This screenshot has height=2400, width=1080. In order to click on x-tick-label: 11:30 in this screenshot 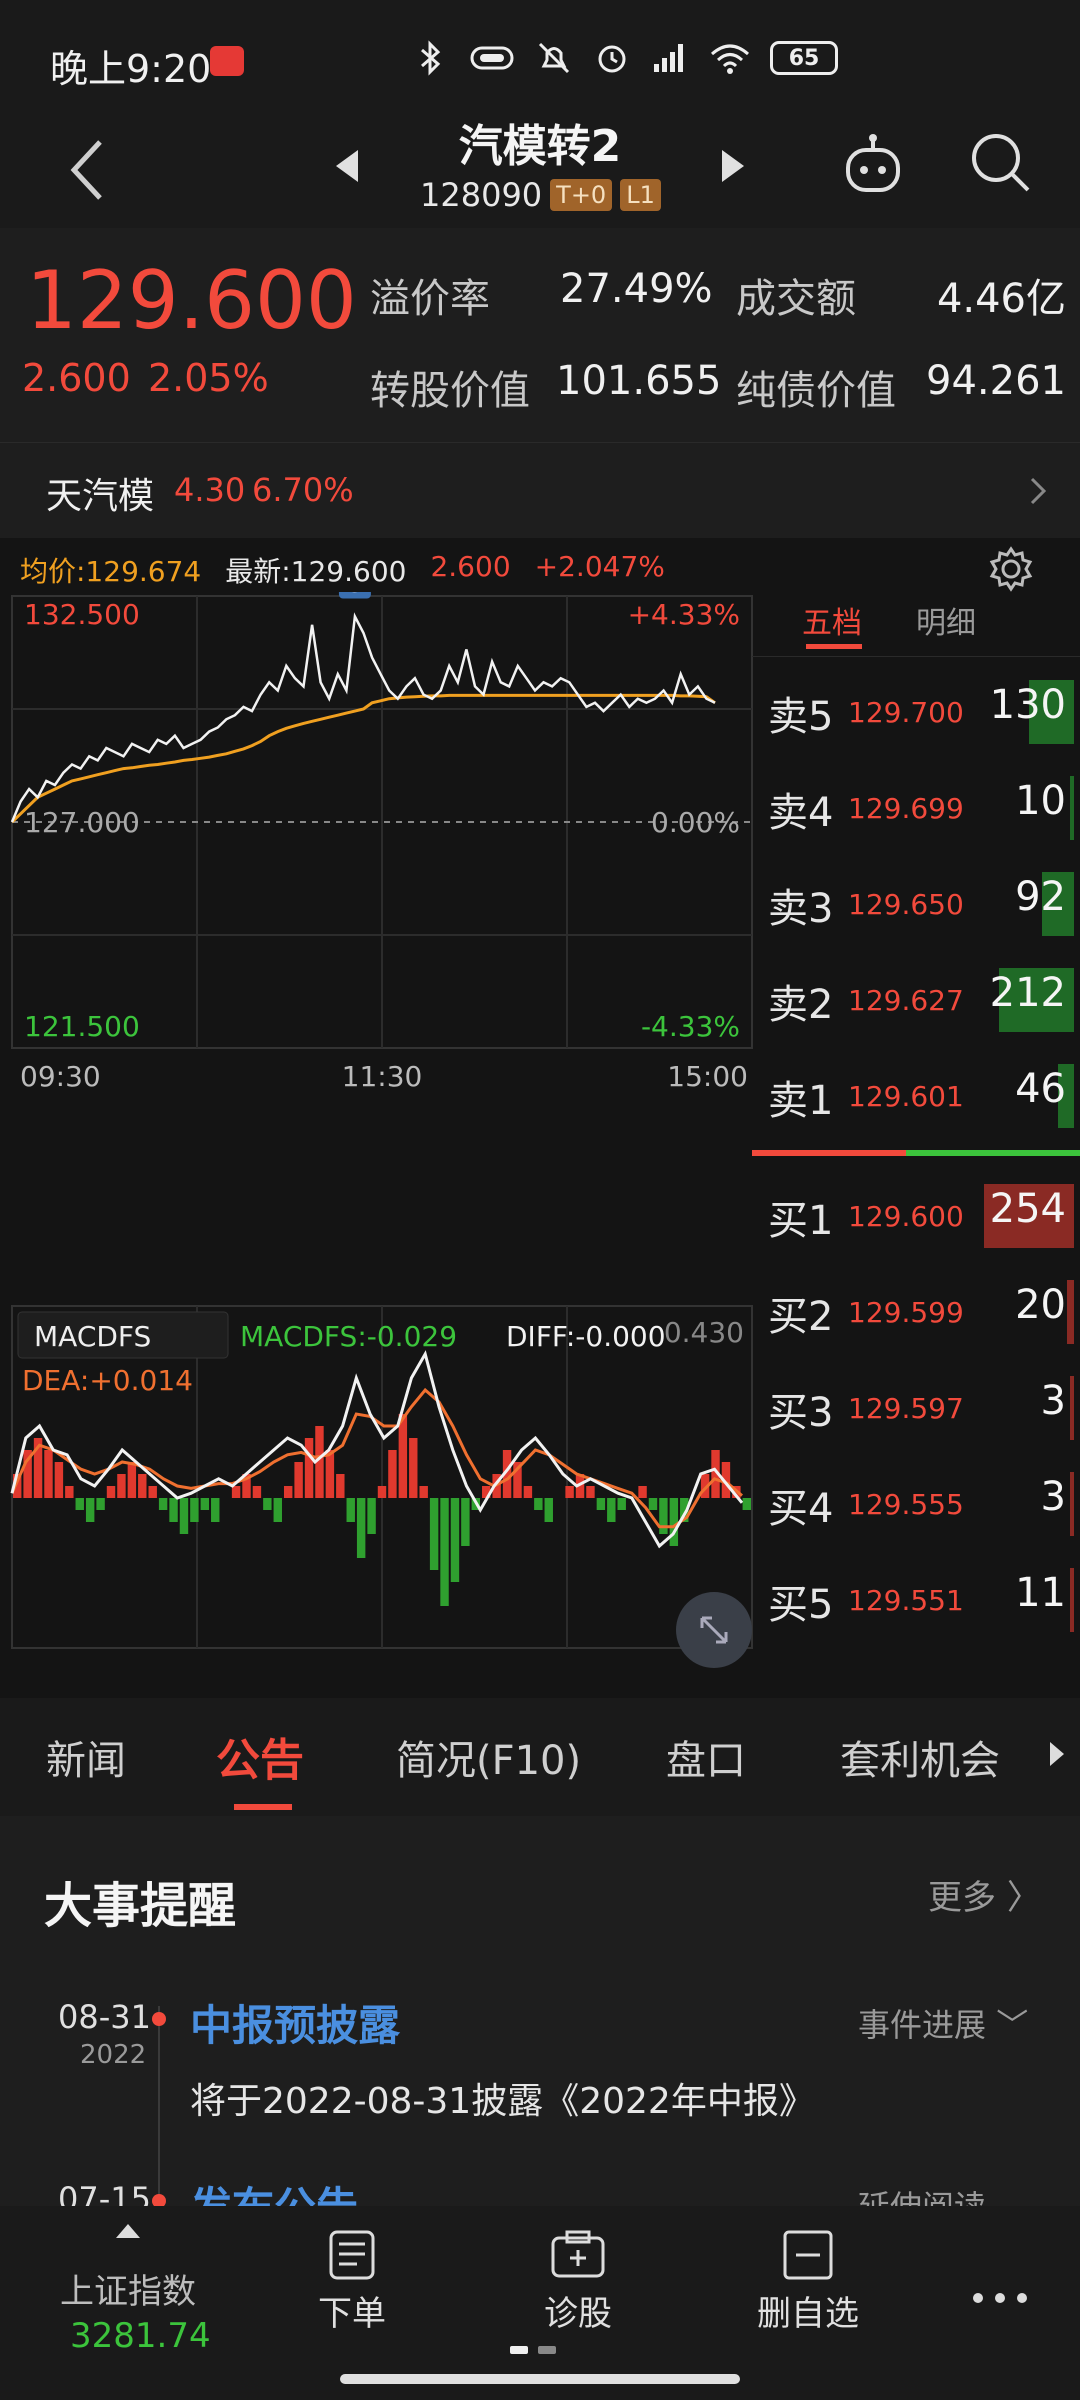, I will do `click(382, 1076)`.